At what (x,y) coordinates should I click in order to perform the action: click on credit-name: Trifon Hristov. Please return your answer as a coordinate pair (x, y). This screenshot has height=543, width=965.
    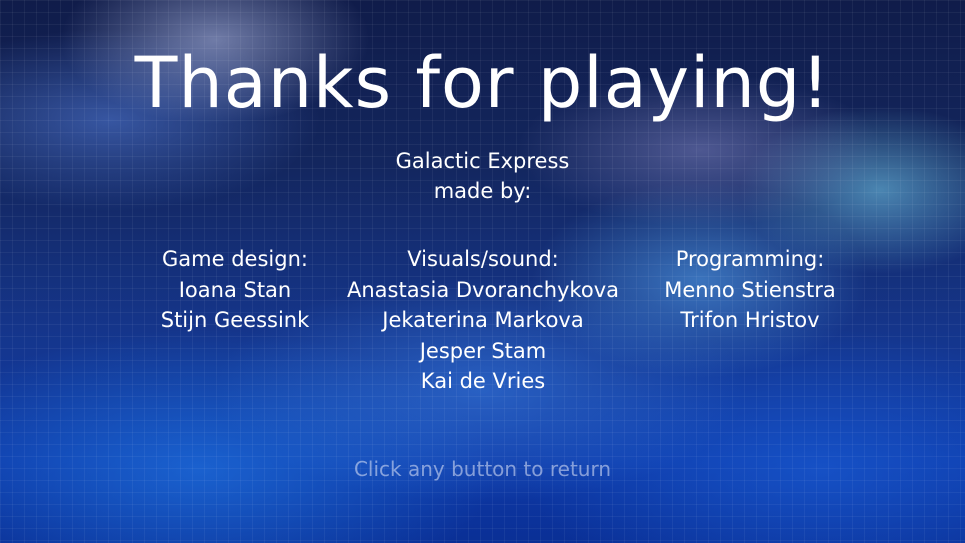
    Looking at the image, I should click on (750, 320).